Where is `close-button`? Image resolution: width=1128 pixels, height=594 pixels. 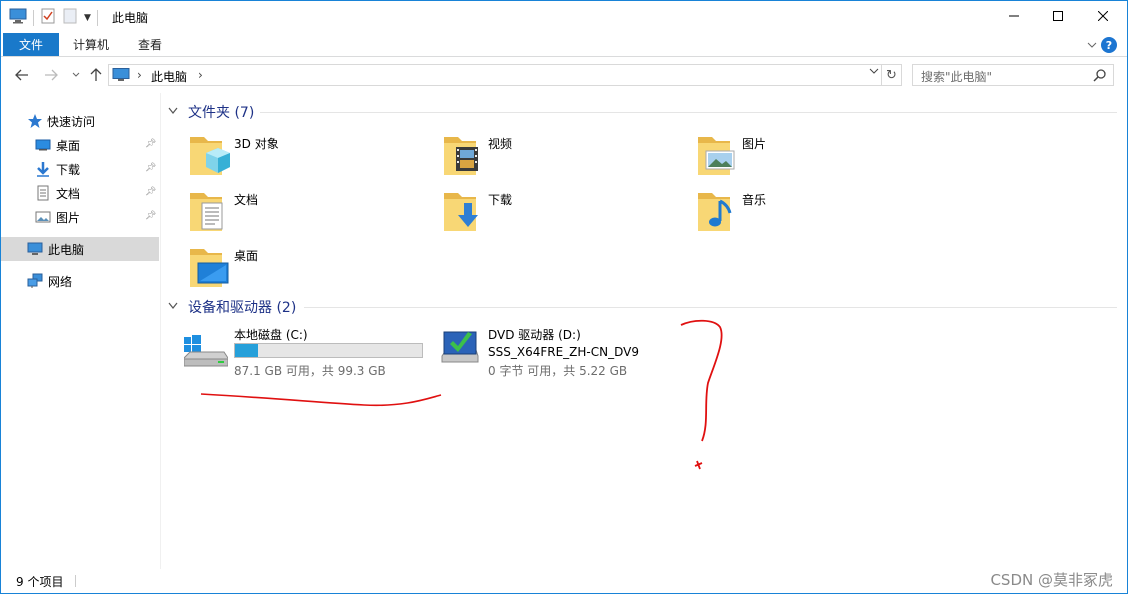 close-button is located at coordinates (1103, 16).